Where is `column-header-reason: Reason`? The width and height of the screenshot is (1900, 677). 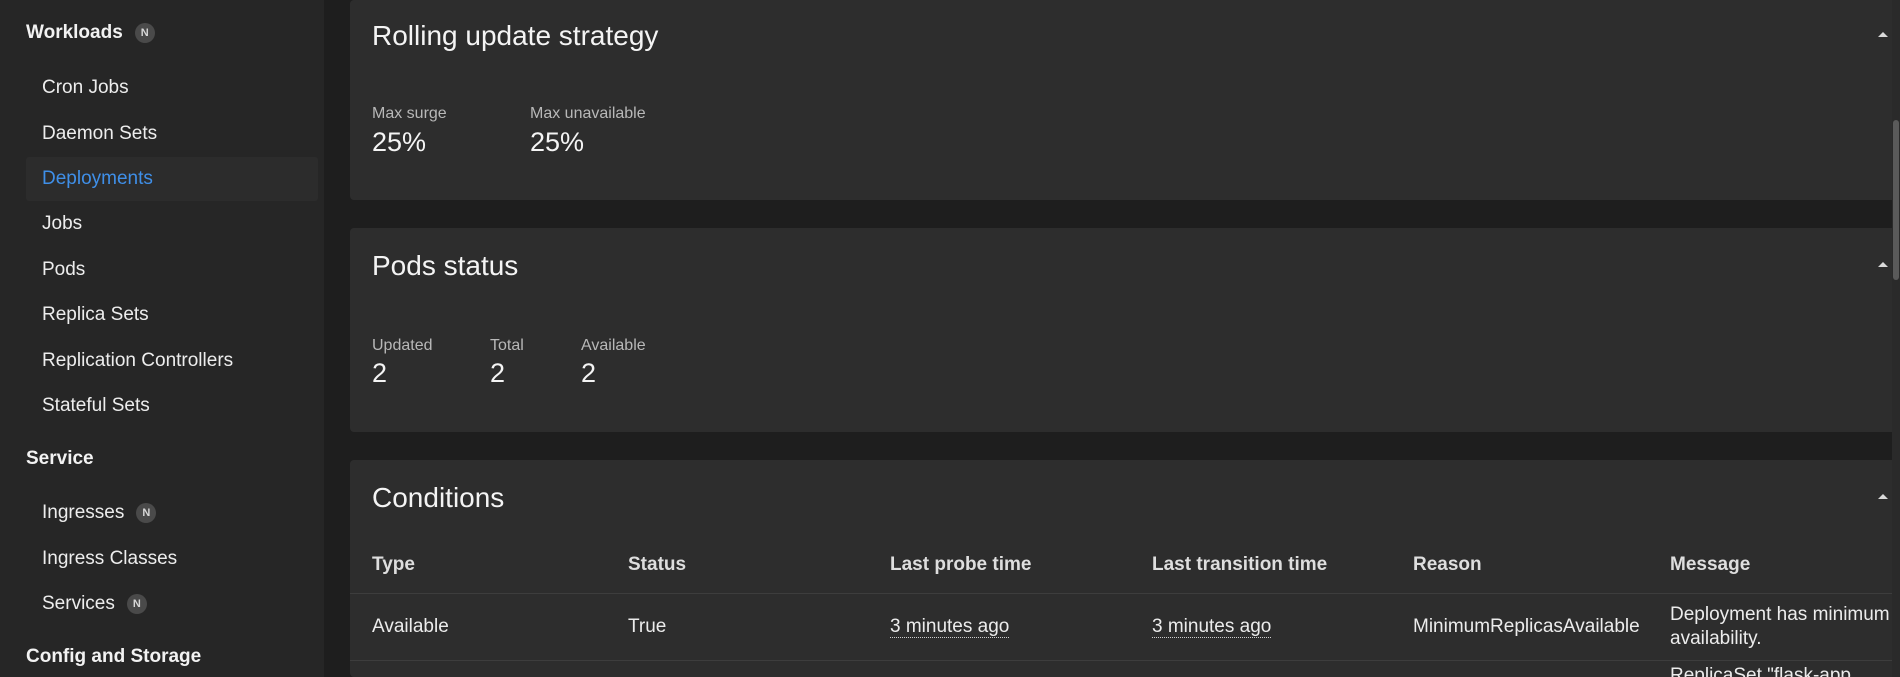 column-header-reason: Reason is located at coordinates (1447, 564).